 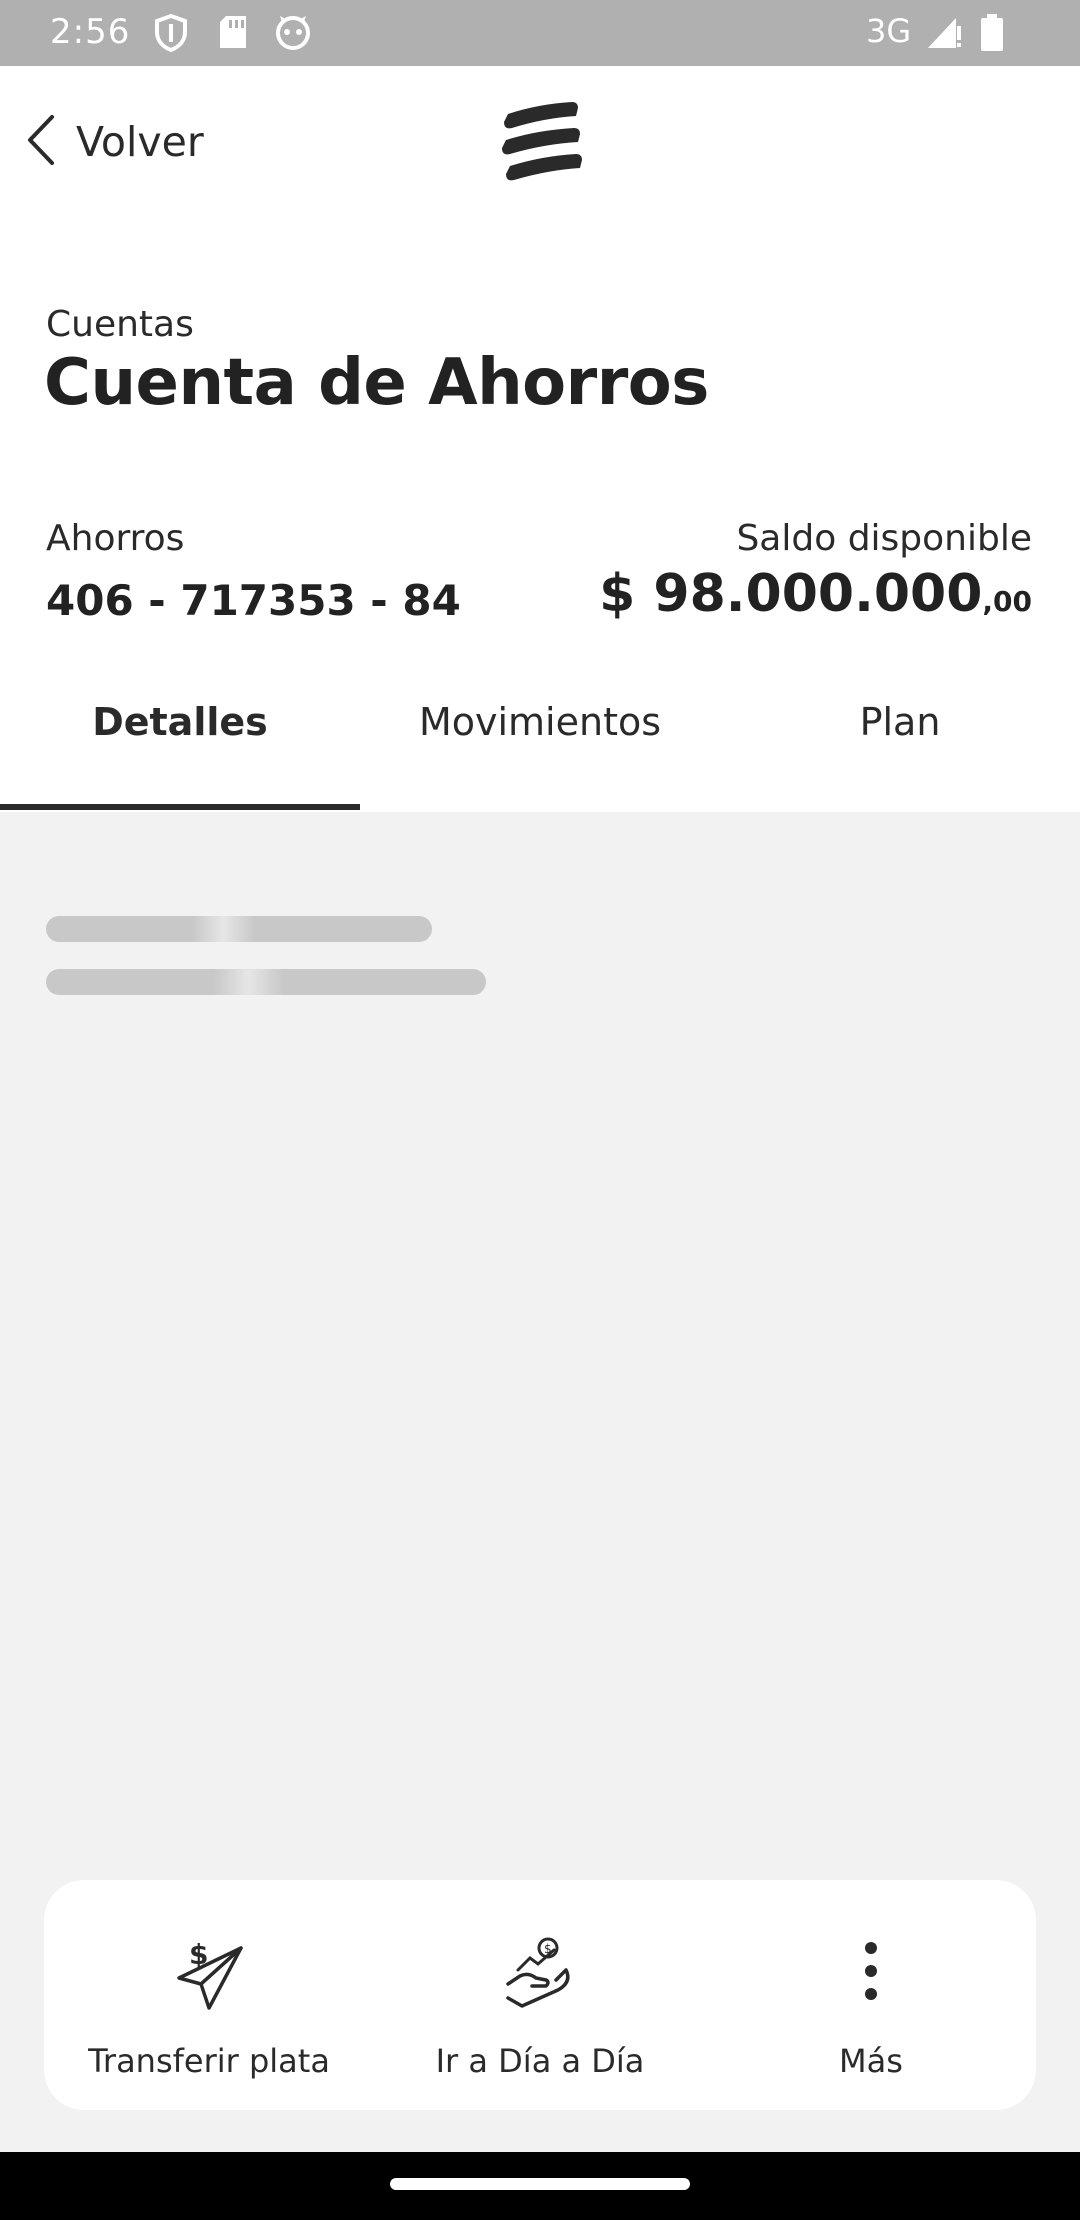 I want to click on more-options-button: Más, so click(x=871, y=1995).